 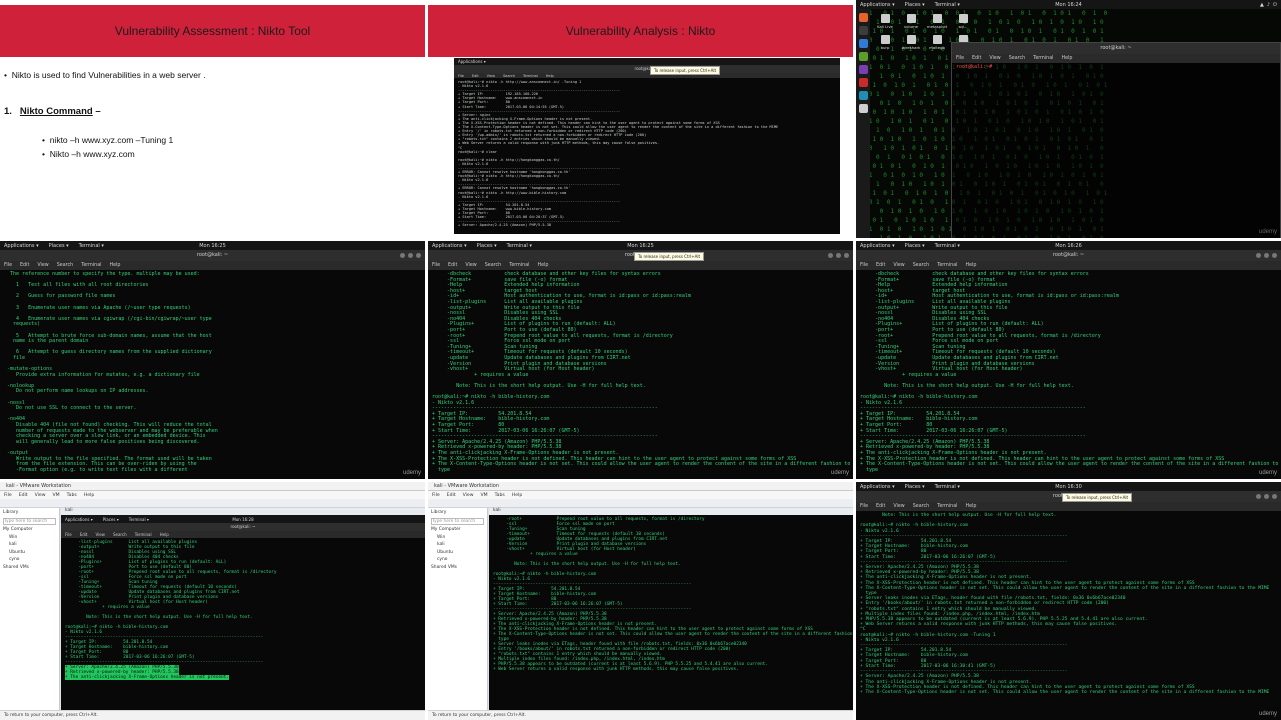 What do you see at coordinates (911, 44) in the screenshot?
I see `desktop-icon: wireshark` at bounding box center [911, 44].